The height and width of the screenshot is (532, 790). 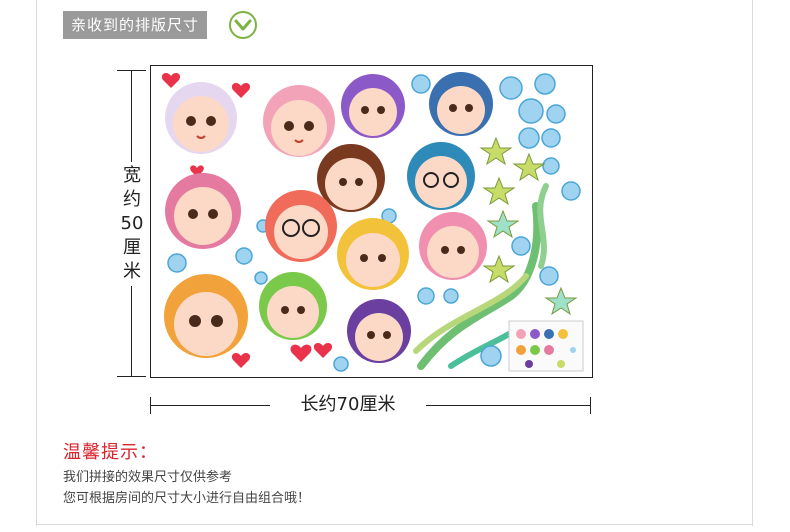 I want to click on height-dimension-text: 宽约 50 厘米, so click(x=132, y=223).